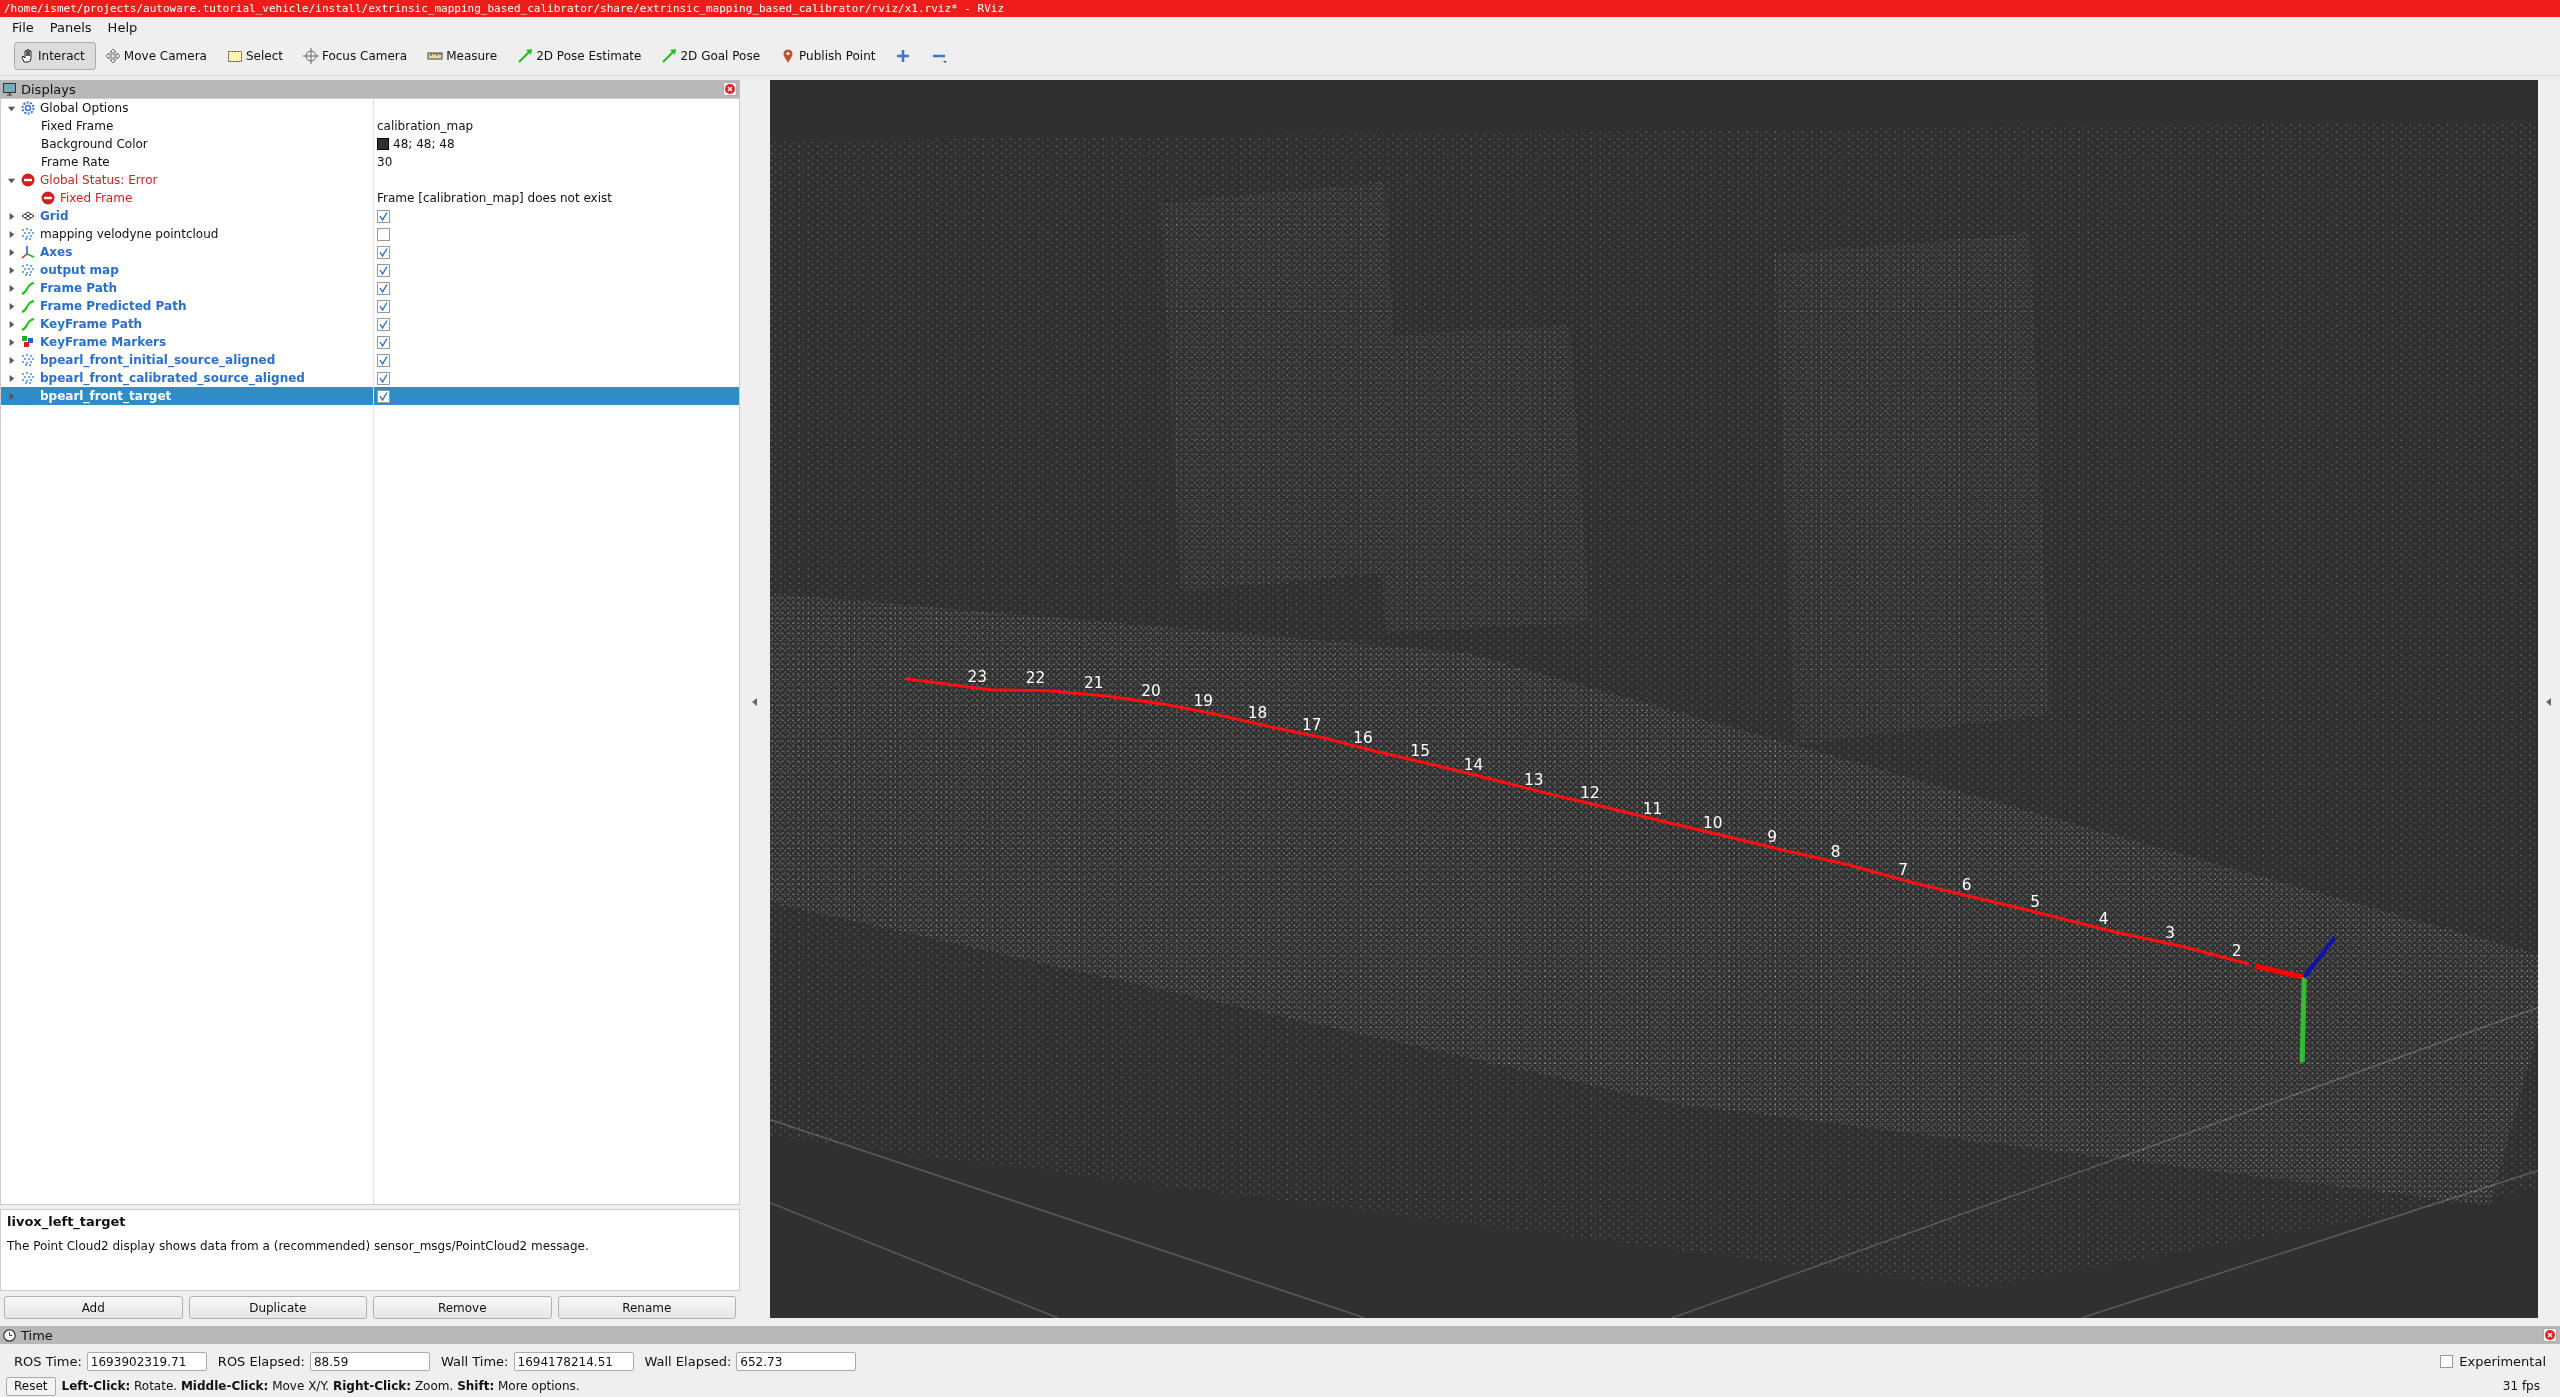  Describe the element at coordinates (370, 360) in the screenshot. I see `tree-row: bpearl_front_initial_source_aligned` at that location.